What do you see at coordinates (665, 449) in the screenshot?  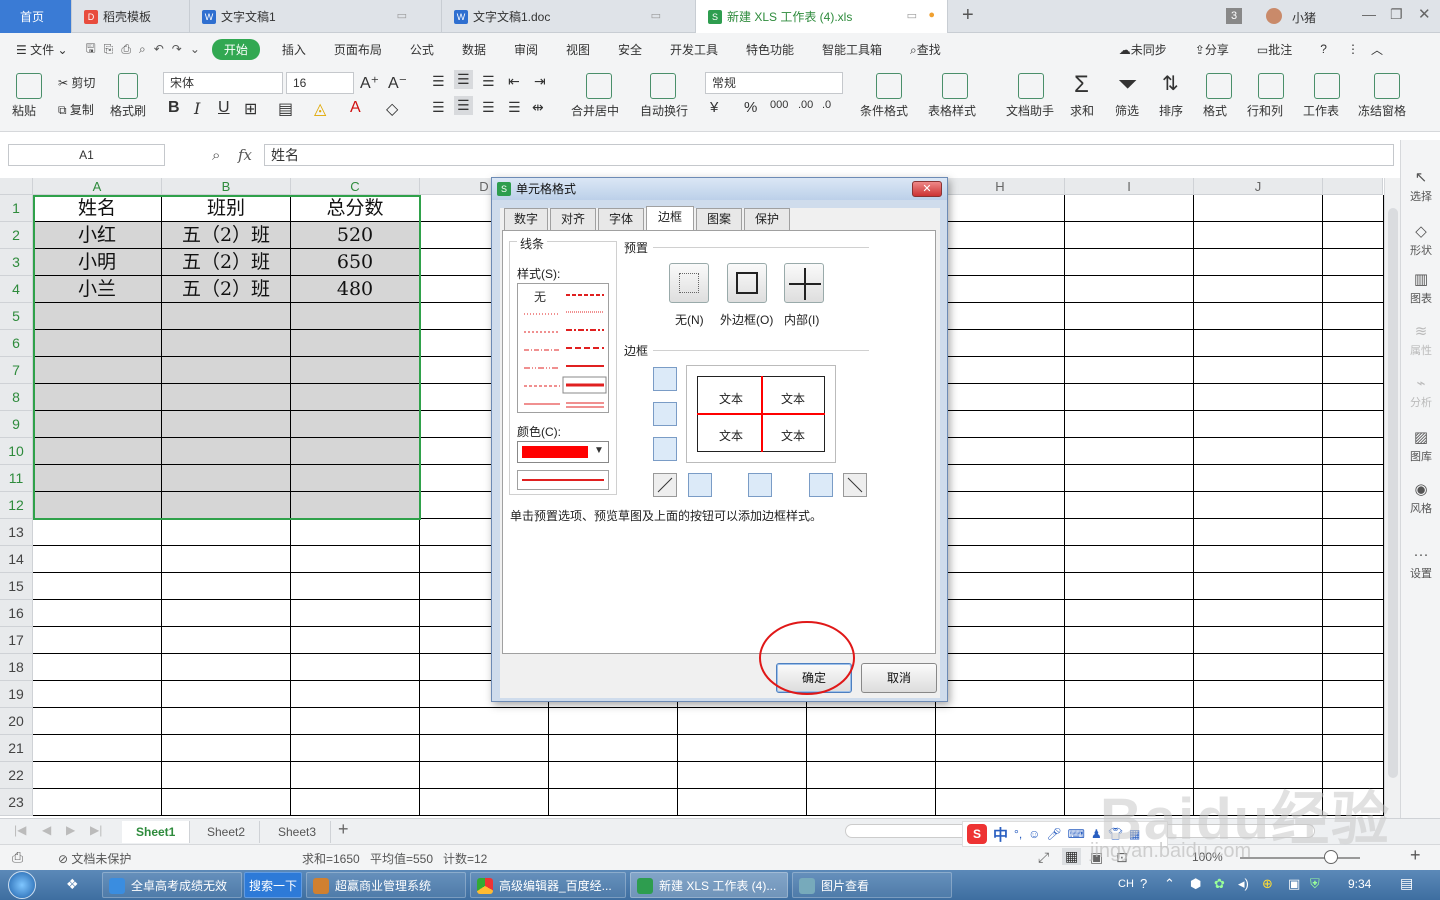 I see `border-bottom-button` at bounding box center [665, 449].